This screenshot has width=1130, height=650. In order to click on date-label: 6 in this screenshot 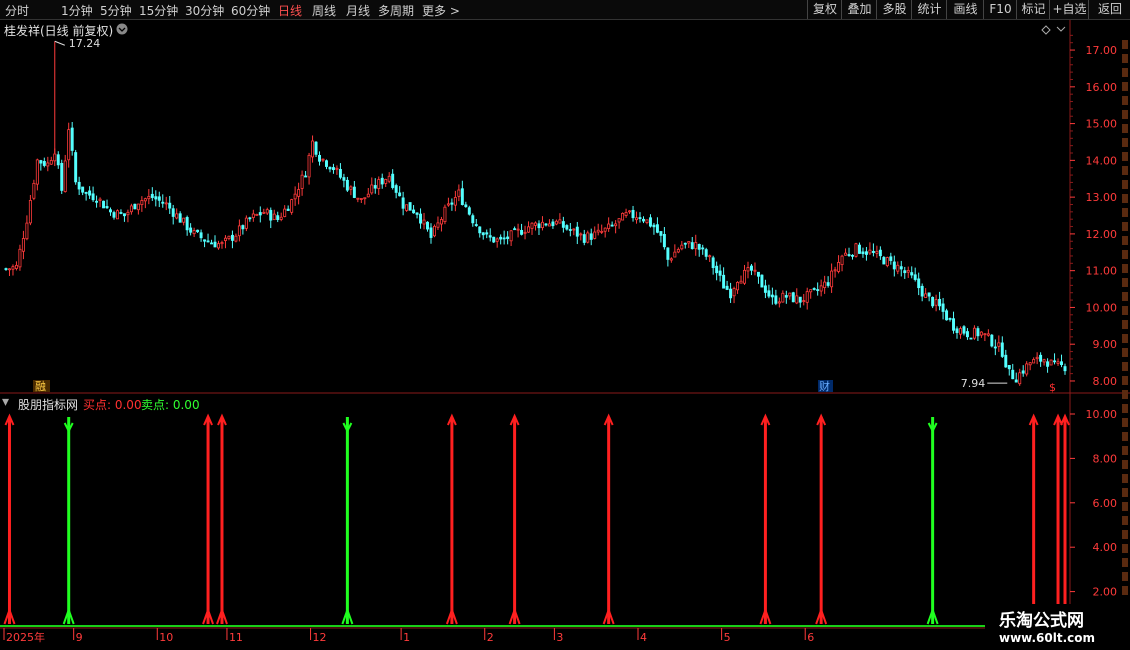, I will do `click(810, 637)`.